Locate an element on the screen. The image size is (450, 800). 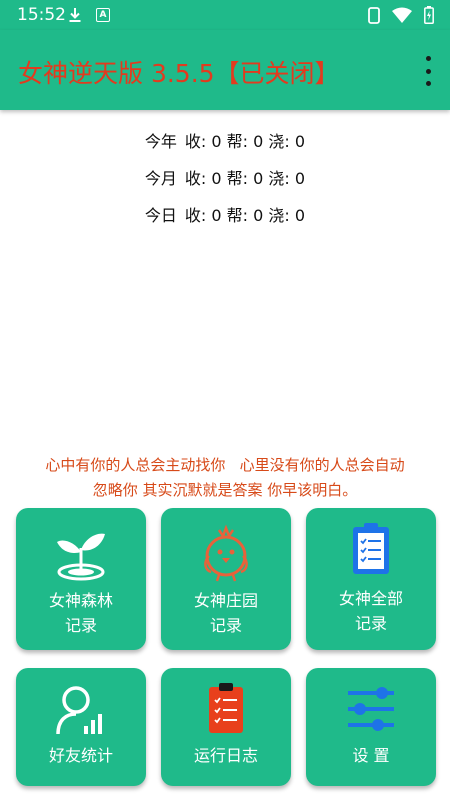
forest-records-button: 女神森林 记录 is located at coordinates (81, 579).